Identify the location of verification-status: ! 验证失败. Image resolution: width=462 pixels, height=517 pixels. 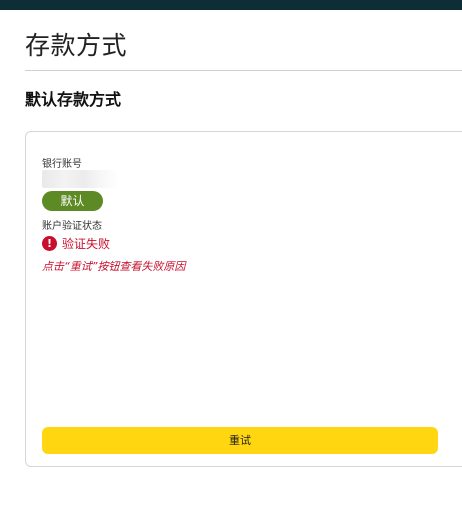
(76, 243).